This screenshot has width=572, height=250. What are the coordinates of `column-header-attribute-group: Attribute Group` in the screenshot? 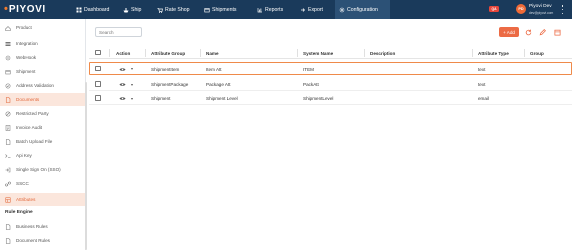 It's located at (168, 53).